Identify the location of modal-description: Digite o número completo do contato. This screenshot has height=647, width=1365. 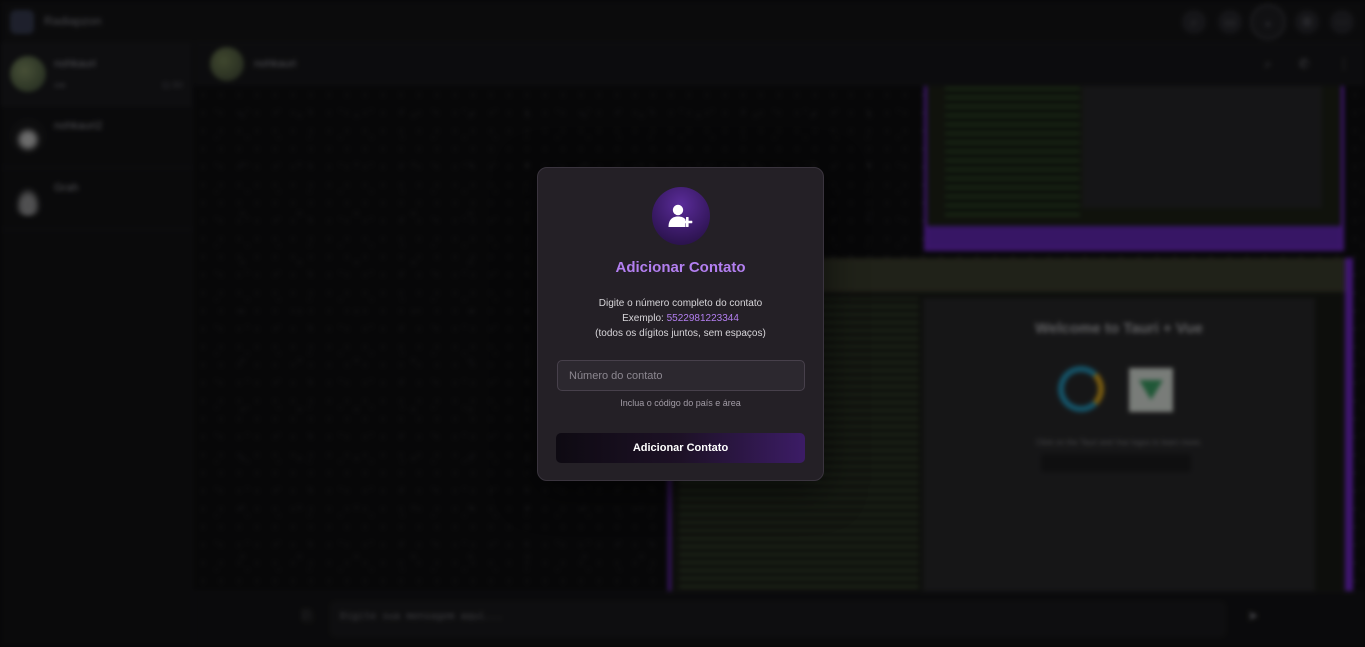
(680, 303).